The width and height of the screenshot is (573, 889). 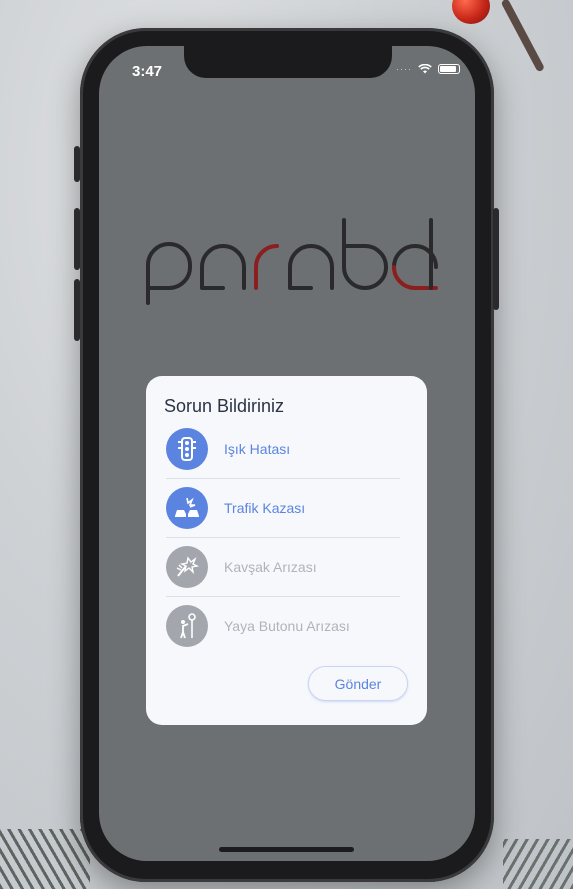 What do you see at coordinates (187, 449) in the screenshot?
I see `traffic-light-icon` at bounding box center [187, 449].